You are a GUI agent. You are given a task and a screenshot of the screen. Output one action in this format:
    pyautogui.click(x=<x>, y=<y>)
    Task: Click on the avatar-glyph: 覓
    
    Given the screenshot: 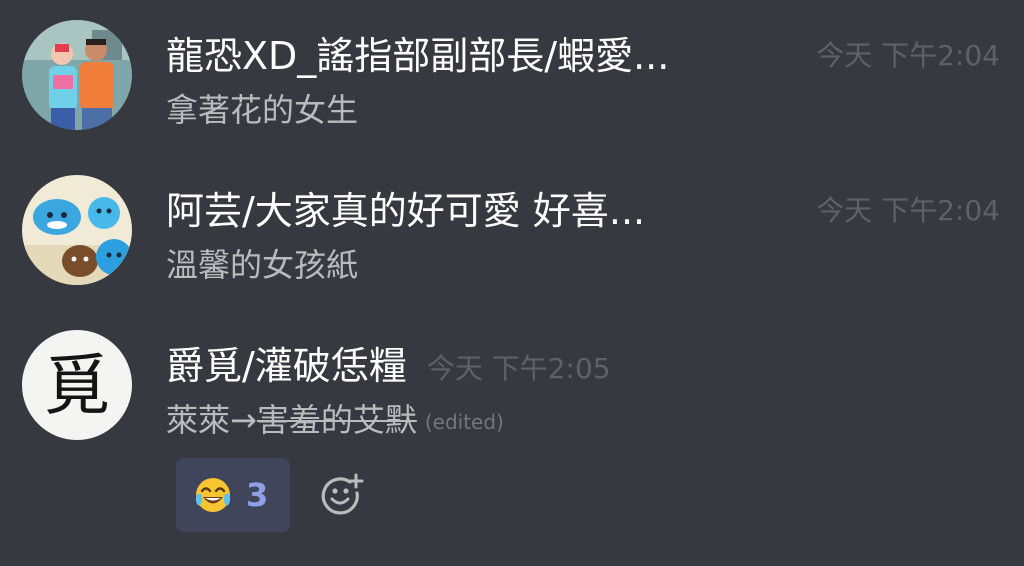 What is the action you would take?
    pyautogui.click(x=77, y=385)
    